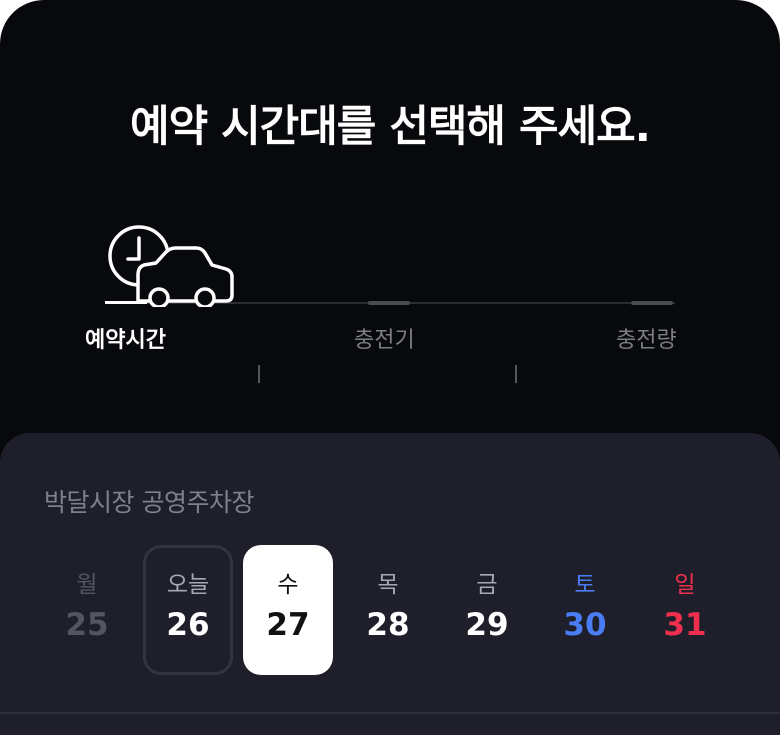  What do you see at coordinates (384, 338) in the screenshot?
I see `step-label-charger: 충전기` at bounding box center [384, 338].